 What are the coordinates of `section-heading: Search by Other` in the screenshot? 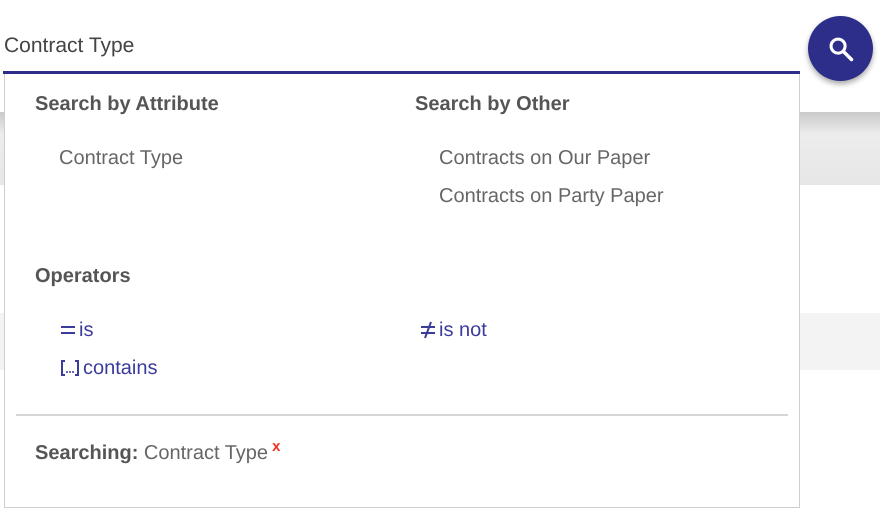 It's located at (493, 104).